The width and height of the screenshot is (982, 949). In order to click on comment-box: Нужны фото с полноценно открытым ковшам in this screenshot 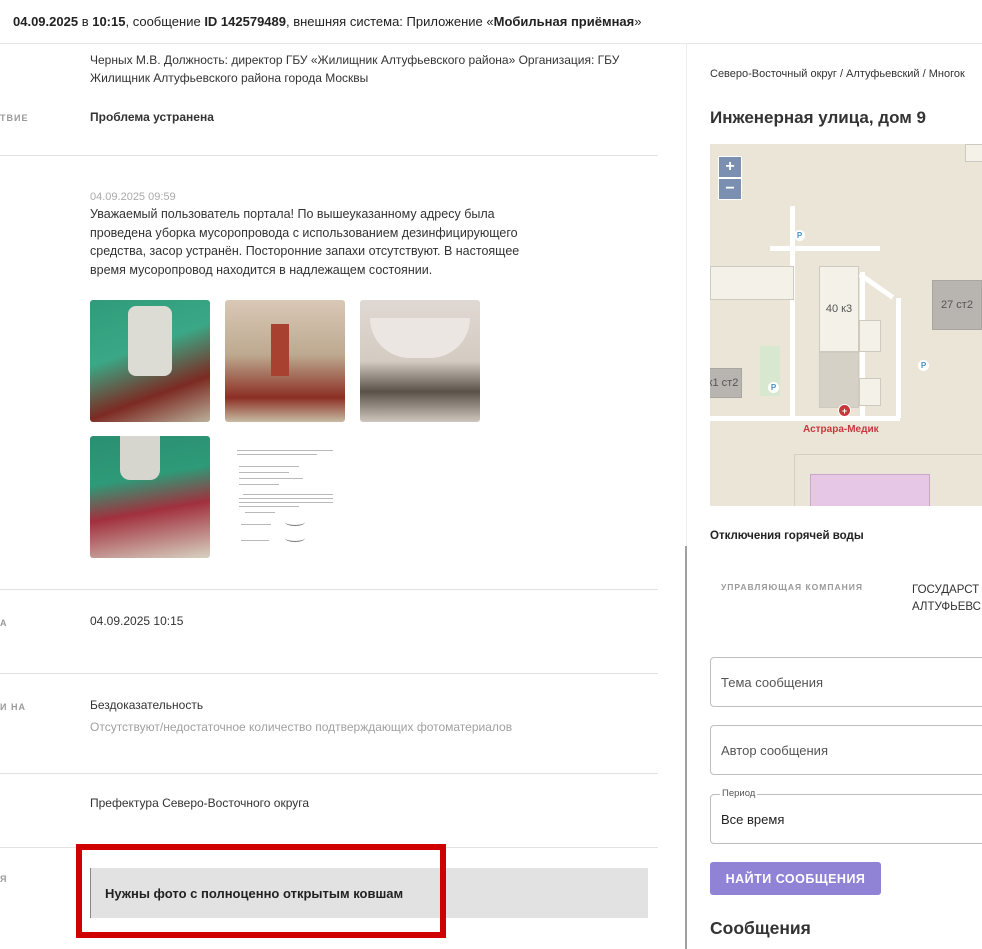, I will do `click(369, 893)`.